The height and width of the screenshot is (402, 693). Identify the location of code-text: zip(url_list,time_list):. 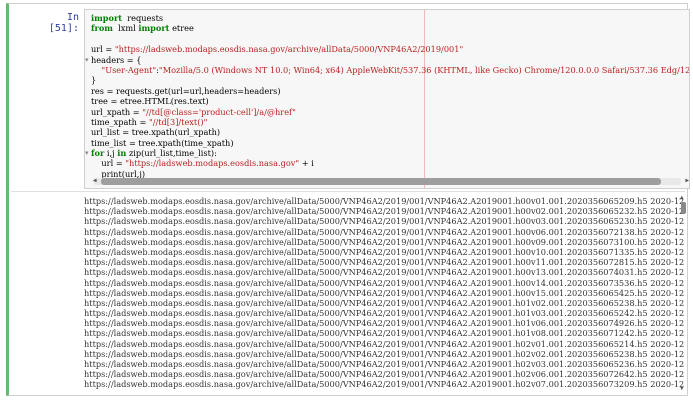
(171, 153).